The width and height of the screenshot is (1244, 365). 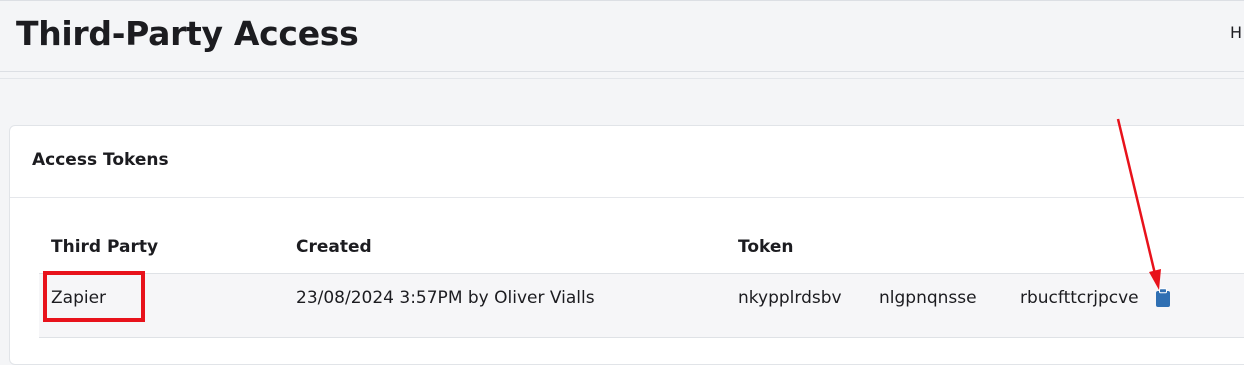 What do you see at coordinates (622, 78) in the screenshot?
I see `divider` at bounding box center [622, 78].